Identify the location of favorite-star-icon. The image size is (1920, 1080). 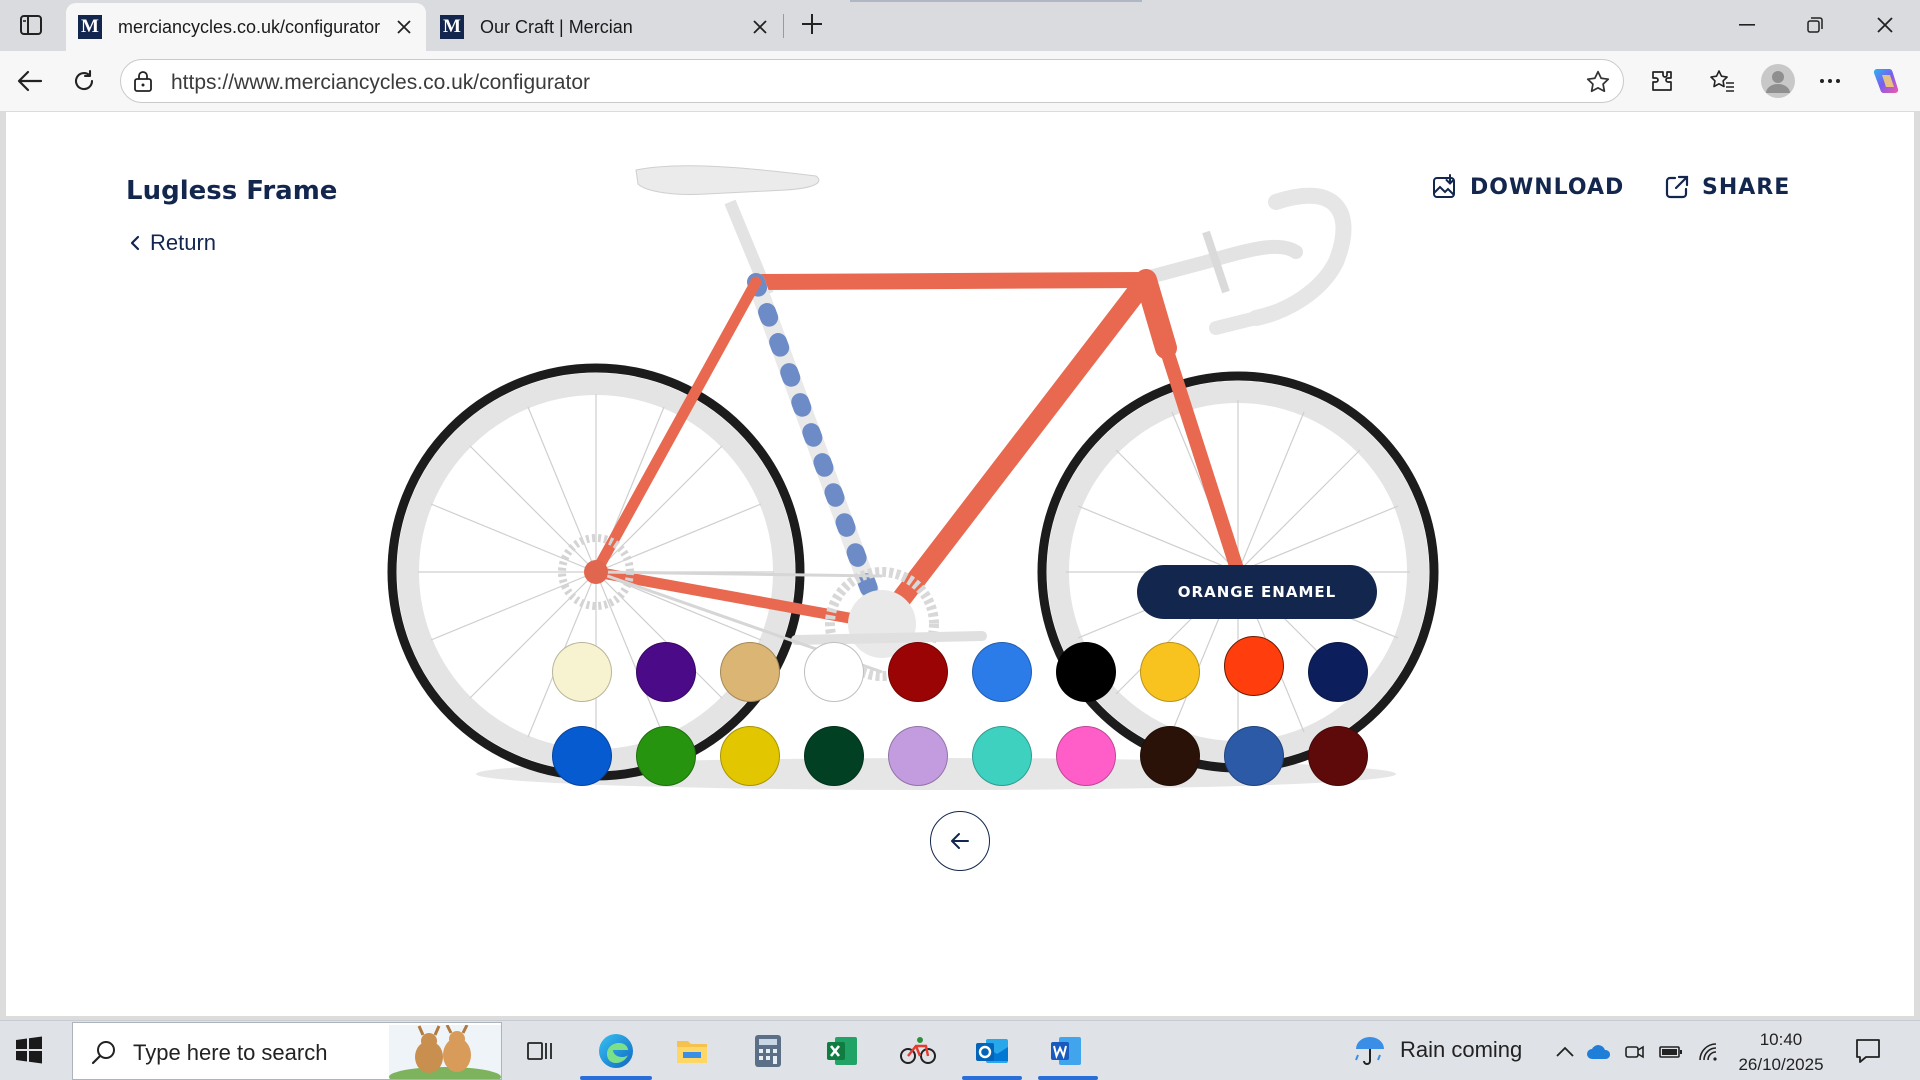
(1598, 84).